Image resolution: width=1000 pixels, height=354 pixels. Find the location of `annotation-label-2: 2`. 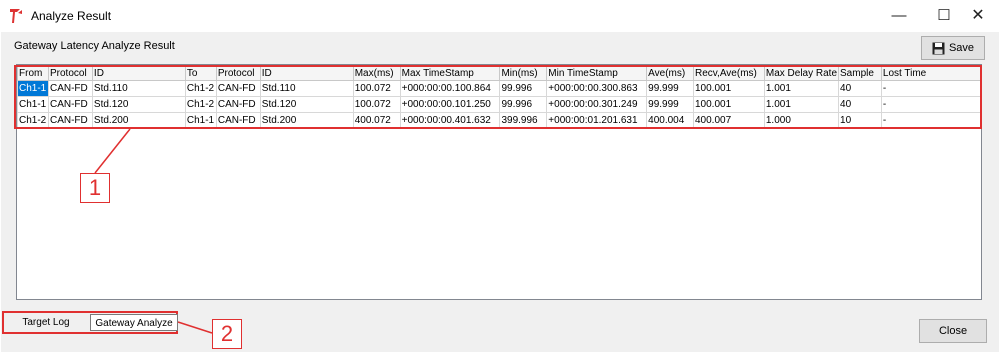

annotation-label-2: 2 is located at coordinates (227, 334).